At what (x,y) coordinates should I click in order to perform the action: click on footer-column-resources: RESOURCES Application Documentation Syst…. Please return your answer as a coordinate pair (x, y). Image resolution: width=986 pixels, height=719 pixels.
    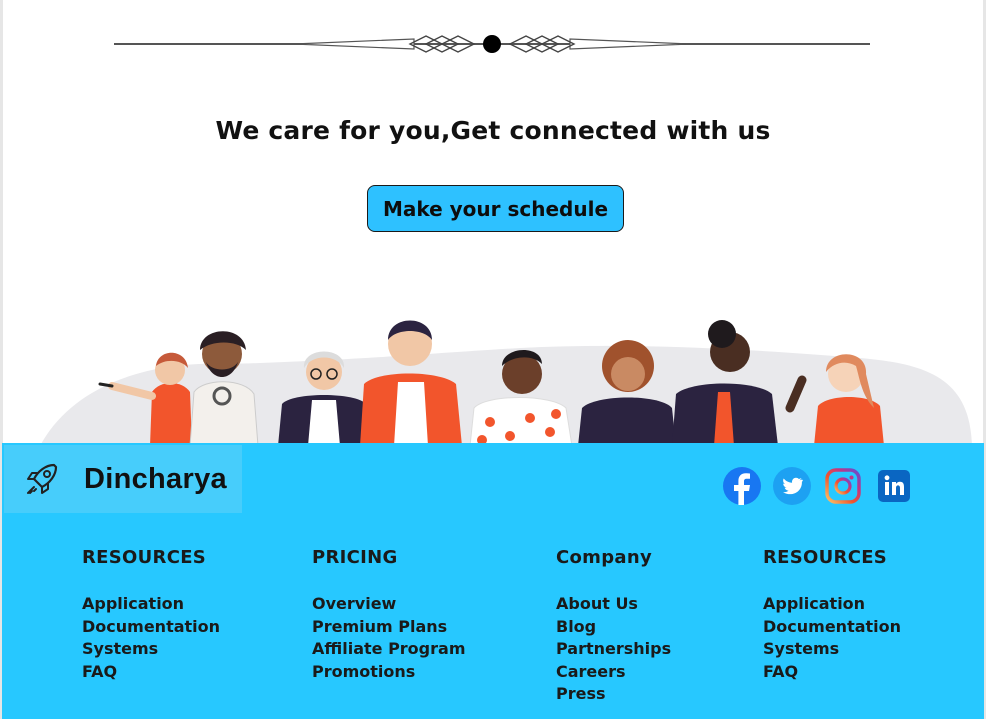
    Looking at the image, I should click on (151, 615).